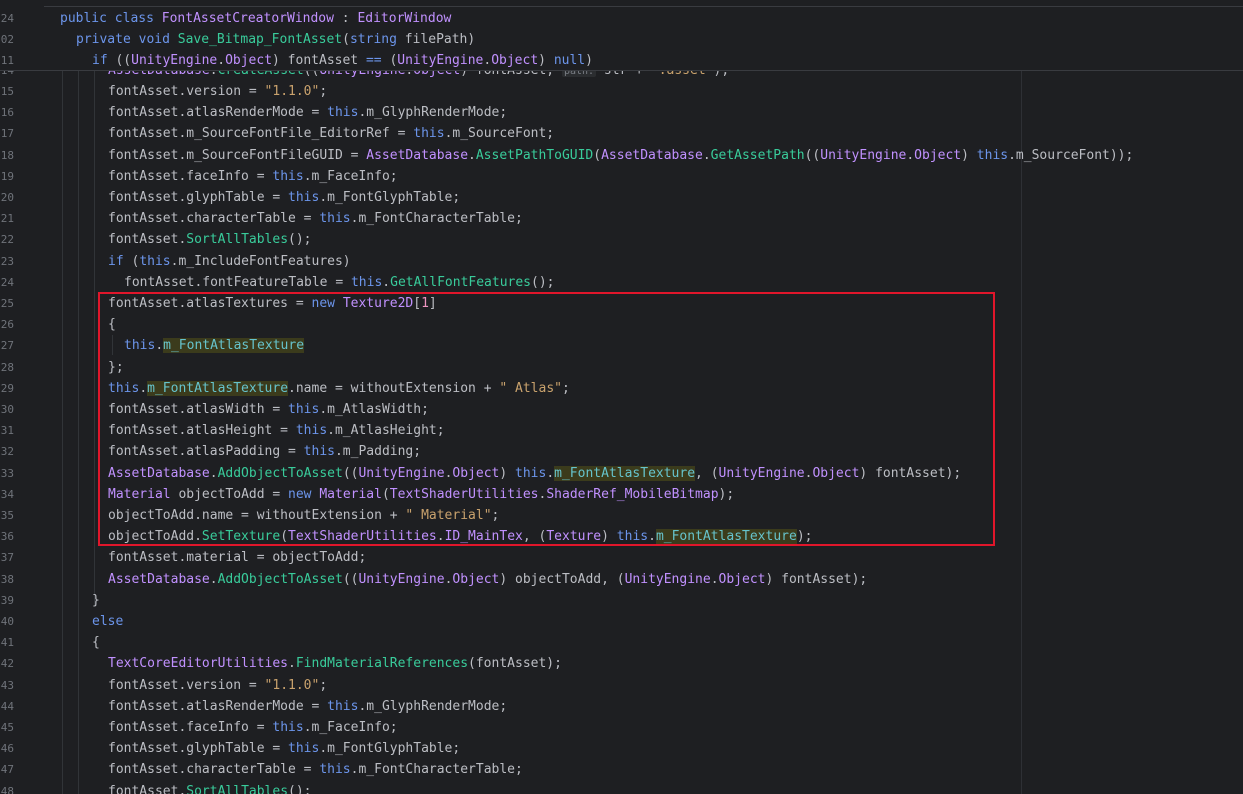 This screenshot has width=1243, height=794. Describe the element at coordinates (597, 155) in the screenshot. I see `code-token: (` at that location.